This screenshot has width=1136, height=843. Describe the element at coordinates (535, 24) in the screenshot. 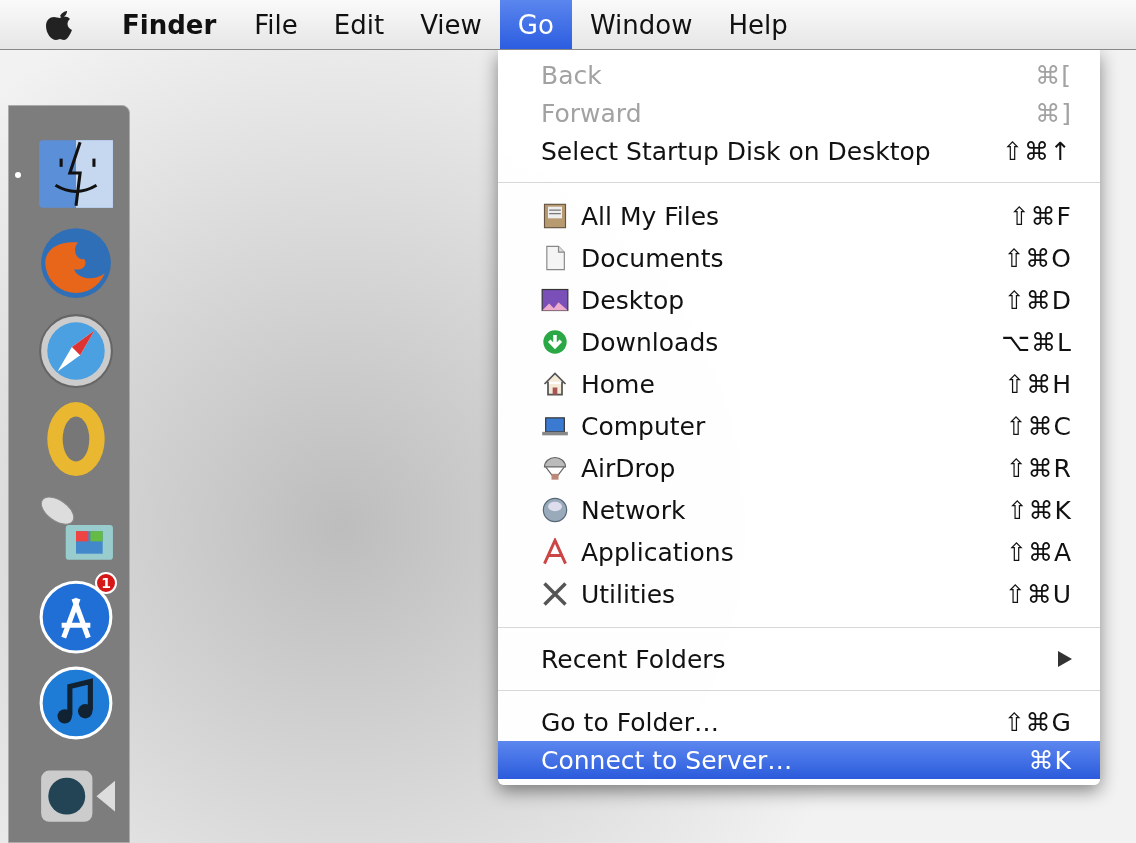

I see `menu-bar-item: Go` at that location.